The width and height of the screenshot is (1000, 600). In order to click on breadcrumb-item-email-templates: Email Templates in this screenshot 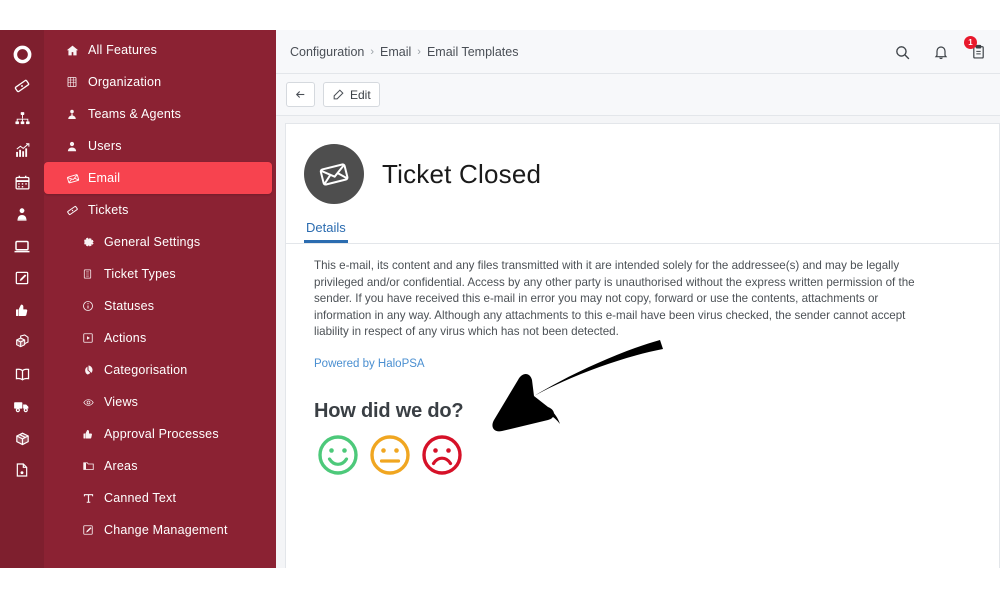, I will do `click(472, 52)`.